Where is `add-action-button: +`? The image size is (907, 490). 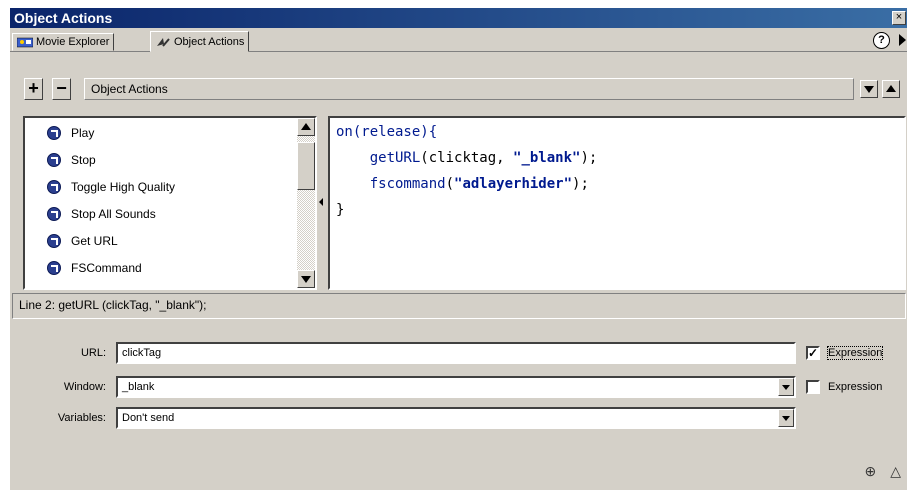 add-action-button: + is located at coordinates (33, 89).